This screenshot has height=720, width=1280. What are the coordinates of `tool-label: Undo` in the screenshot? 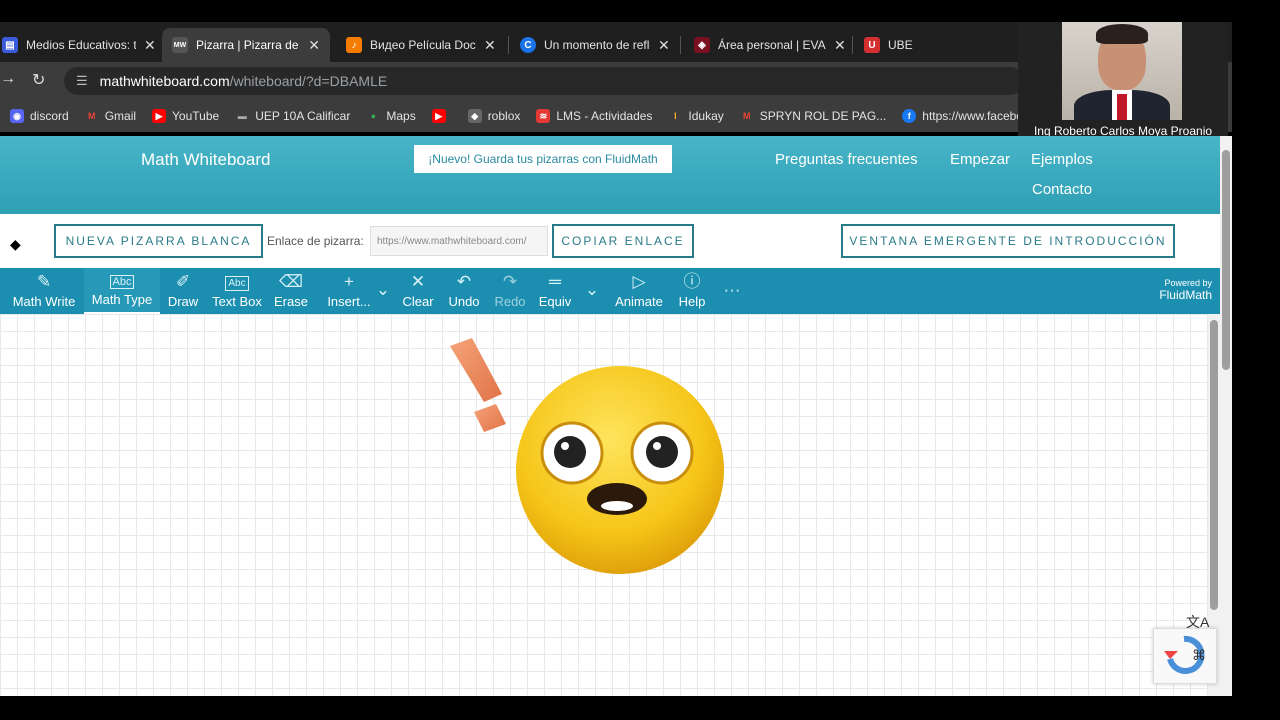 It's located at (464, 301).